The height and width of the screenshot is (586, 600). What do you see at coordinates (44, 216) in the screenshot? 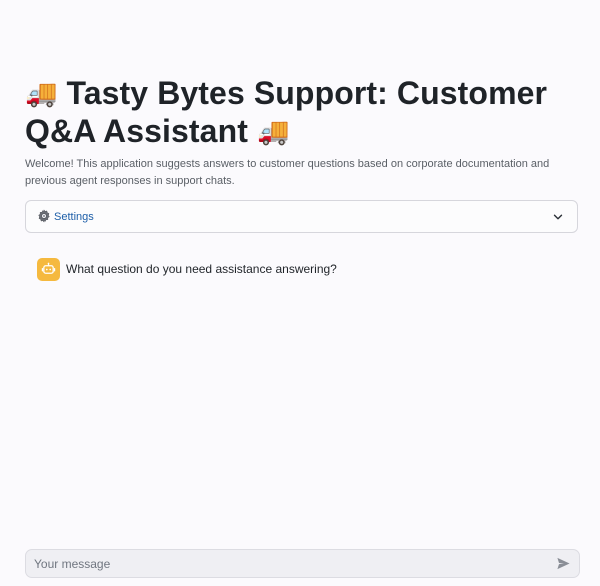
I see `gear-icon` at bounding box center [44, 216].